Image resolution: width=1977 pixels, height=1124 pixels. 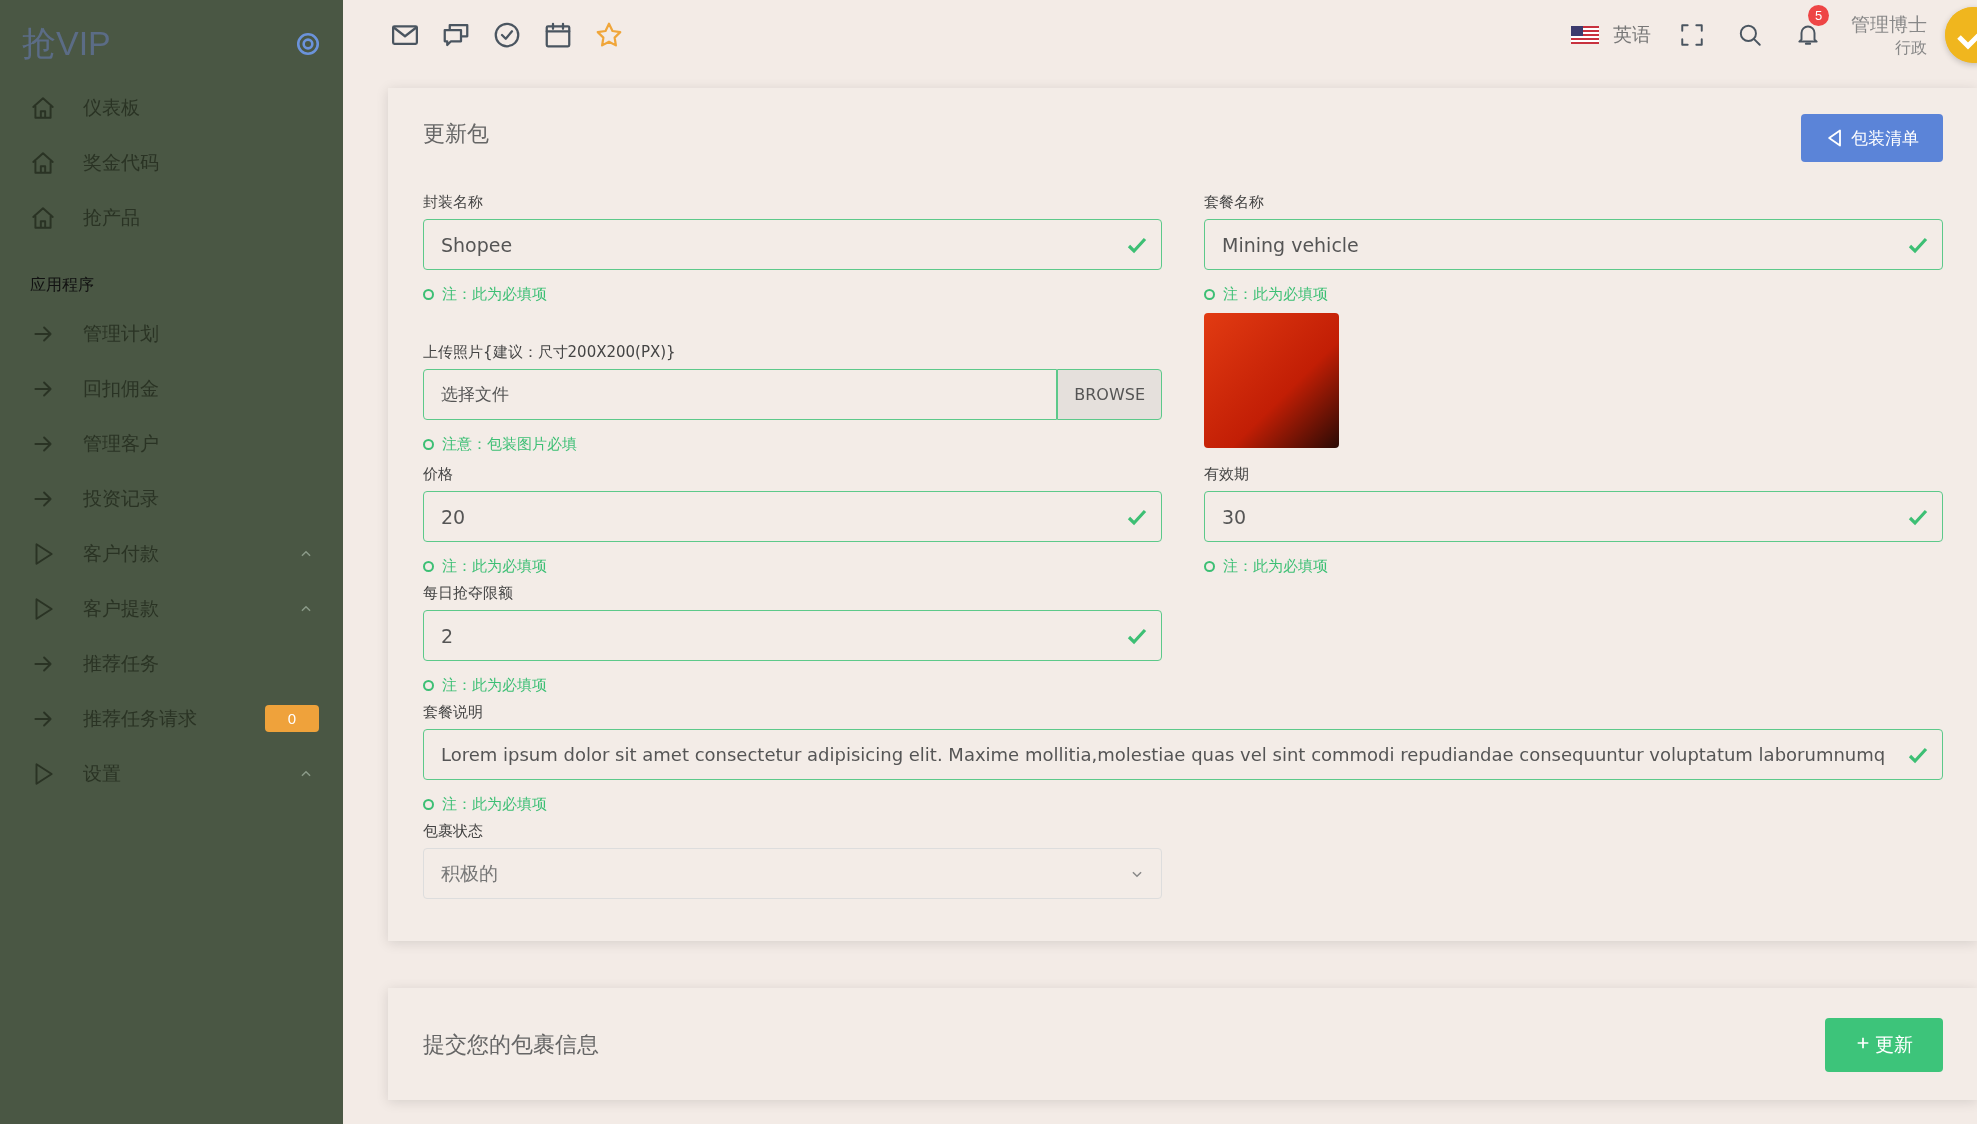 What do you see at coordinates (511, 1045) in the screenshot?
I see `card-title: 提交您的包裹信息` at bounding box center [511, 1045].